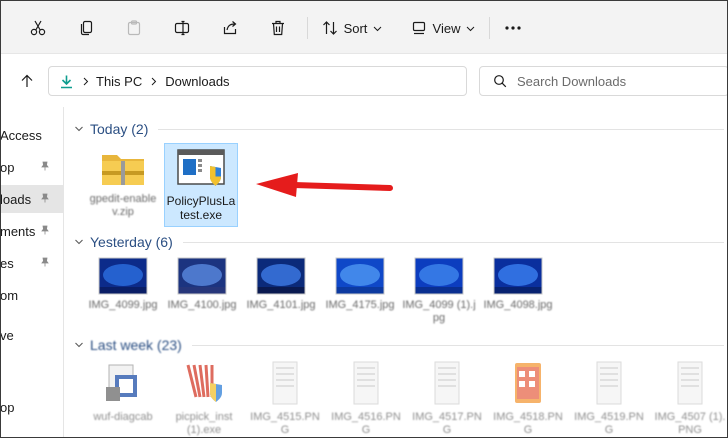 The height and width of the screenshot is (438, 728). Describe the element at coordinates (21, 135) in the screenshot. I see `sidebar-item-label: Access` at that location.